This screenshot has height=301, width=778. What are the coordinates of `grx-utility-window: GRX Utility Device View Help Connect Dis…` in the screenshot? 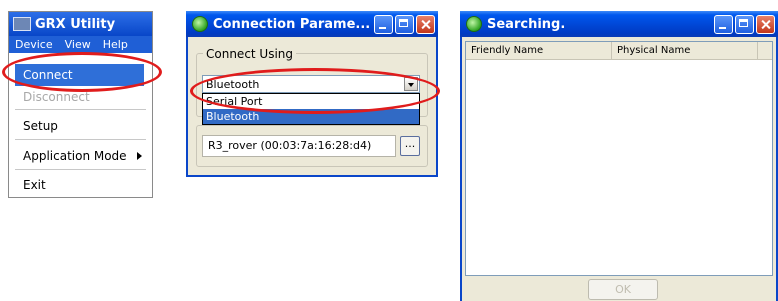 It's located at (80, 104).